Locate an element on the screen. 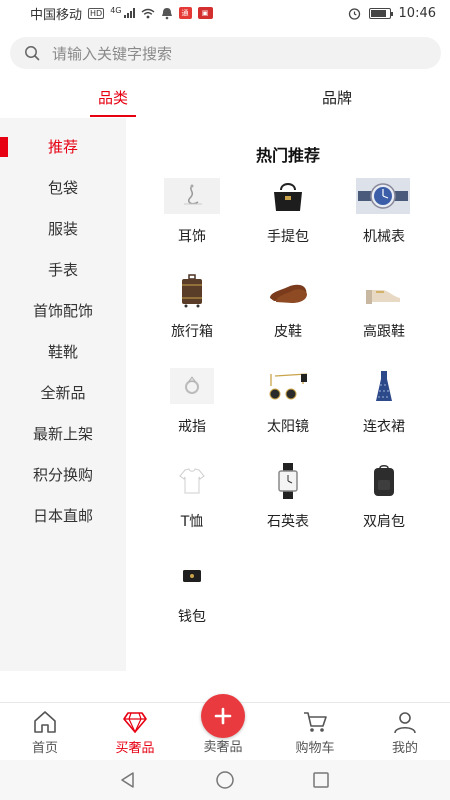 The width and height of the screenshot is (450, 800). category-tabs: 品类 品牌 is located at coordinates (225, 97).